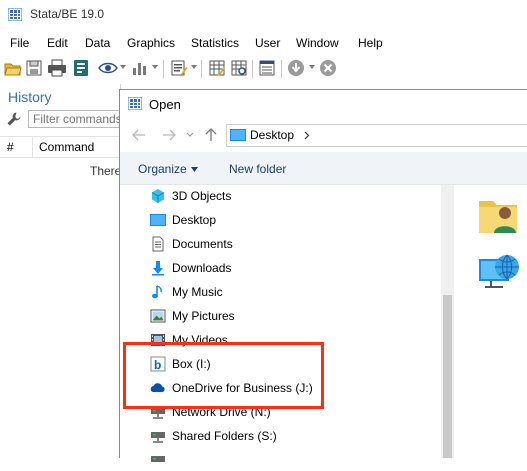  Describe the element at coordinates (370, 43) in the screenshot. I see `menu-help: Help` at that location.